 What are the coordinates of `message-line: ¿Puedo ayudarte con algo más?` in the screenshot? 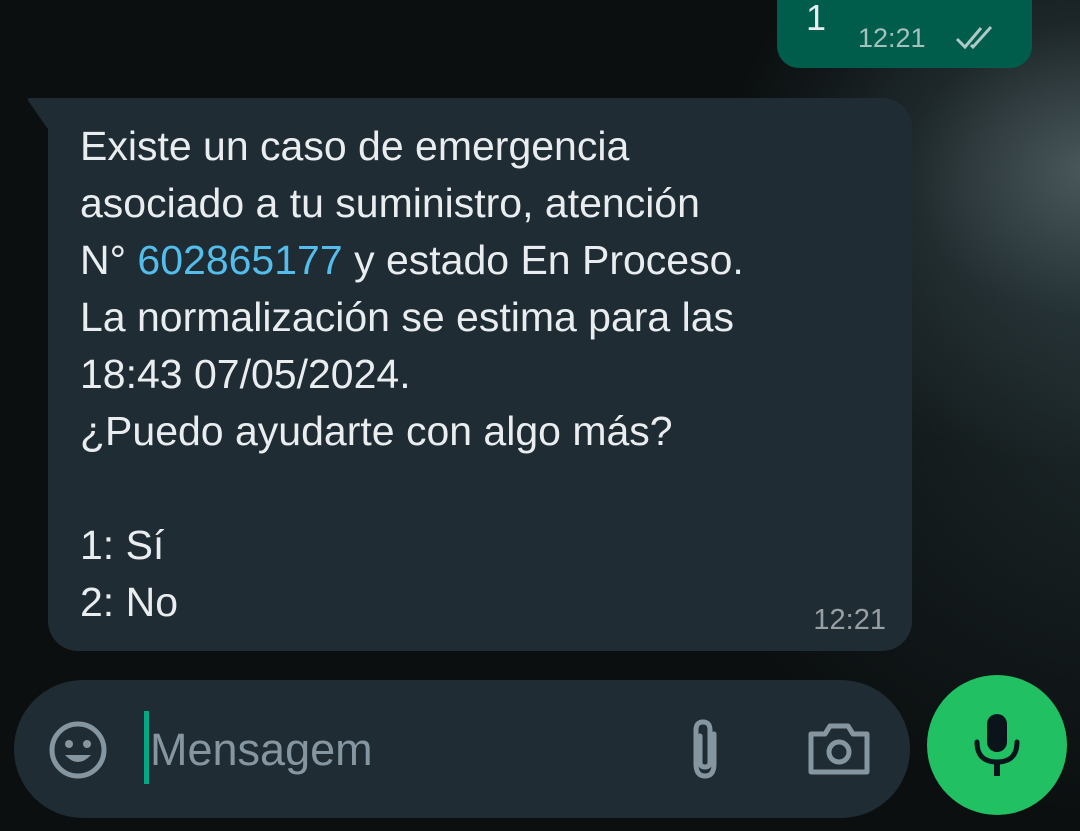 It's located at (376, 431).